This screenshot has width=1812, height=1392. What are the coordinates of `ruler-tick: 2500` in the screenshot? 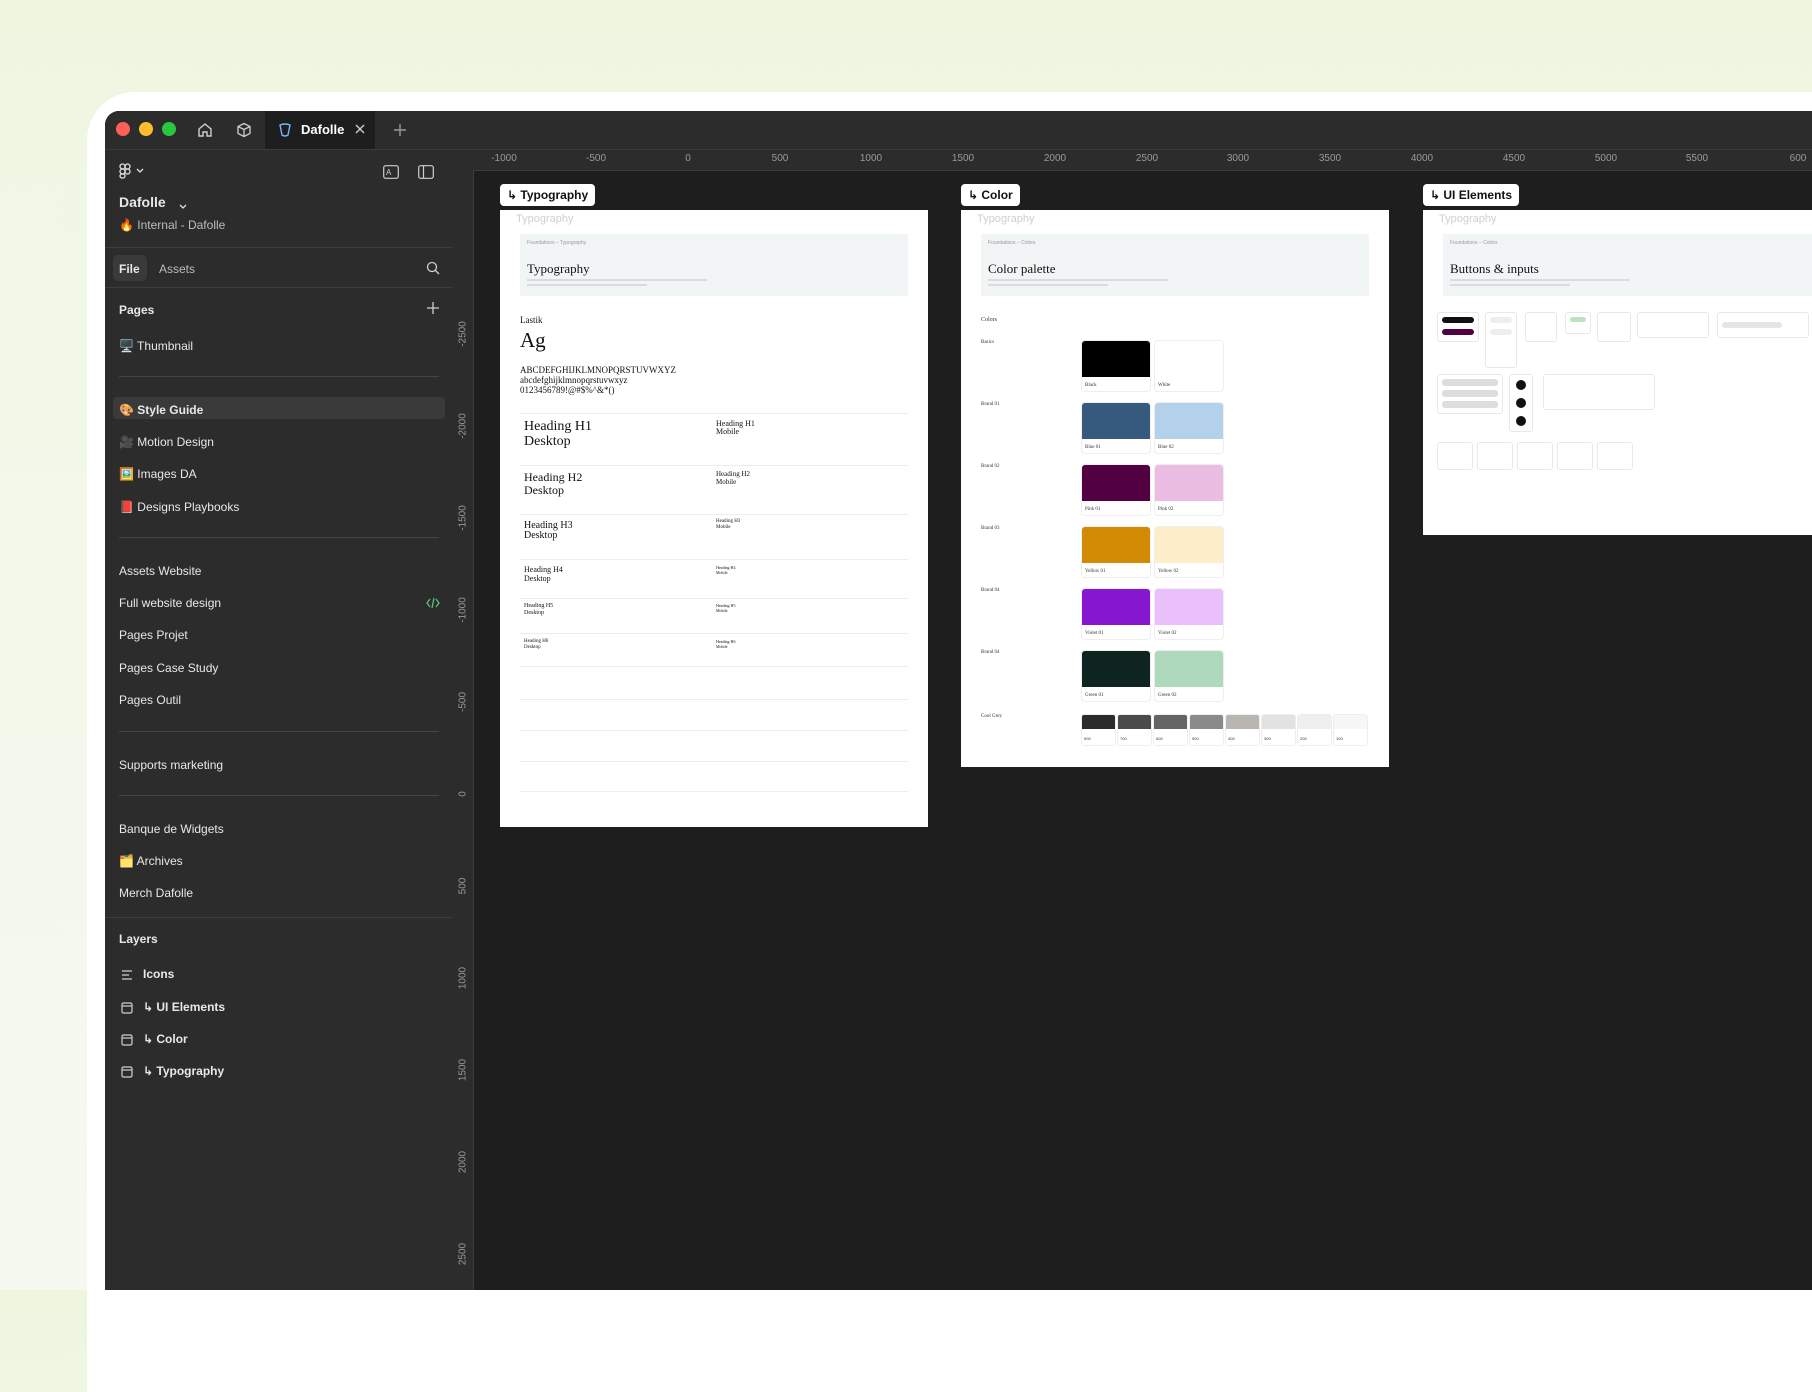 It's located at (1147, 158).